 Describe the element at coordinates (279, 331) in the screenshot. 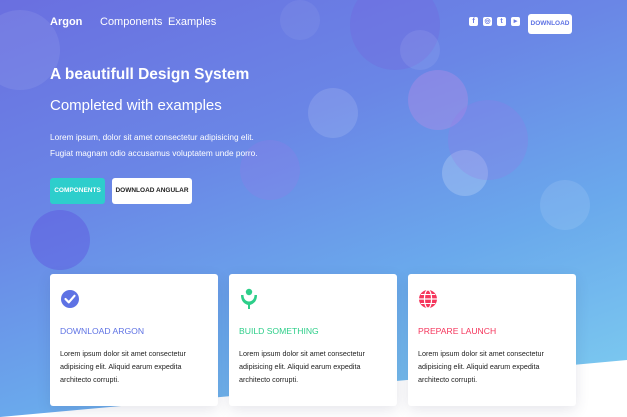

I see `card-title: BUILD SOMETHING` at that location.